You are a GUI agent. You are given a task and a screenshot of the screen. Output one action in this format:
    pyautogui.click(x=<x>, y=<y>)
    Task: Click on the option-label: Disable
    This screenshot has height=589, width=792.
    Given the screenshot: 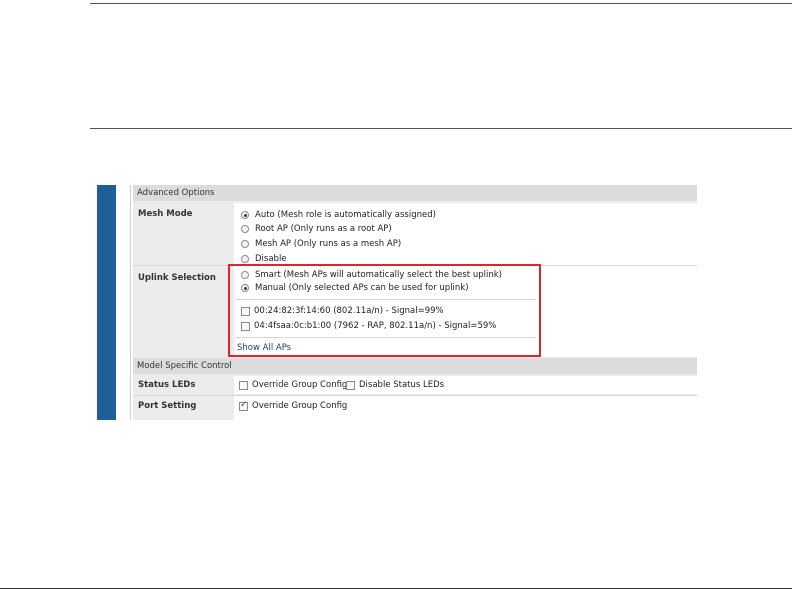 What is the action you would take?
    pyautogui.click(x=271, y=259)
    